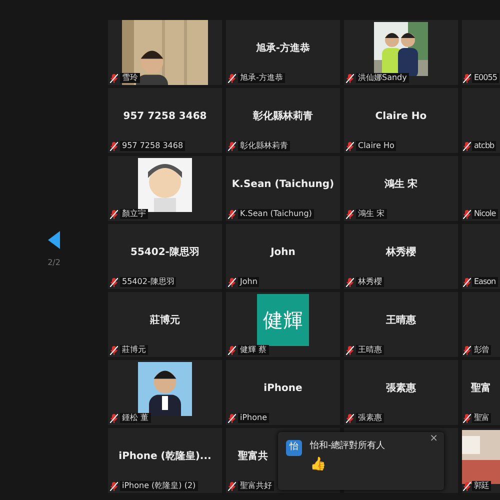 Image resolution: width=500 pixels, height=500 pixels. What do you see at coordinates (376, 146) in the screenshot?
I see `participant-label: Claire Ho` at bounding box center [376, 146].